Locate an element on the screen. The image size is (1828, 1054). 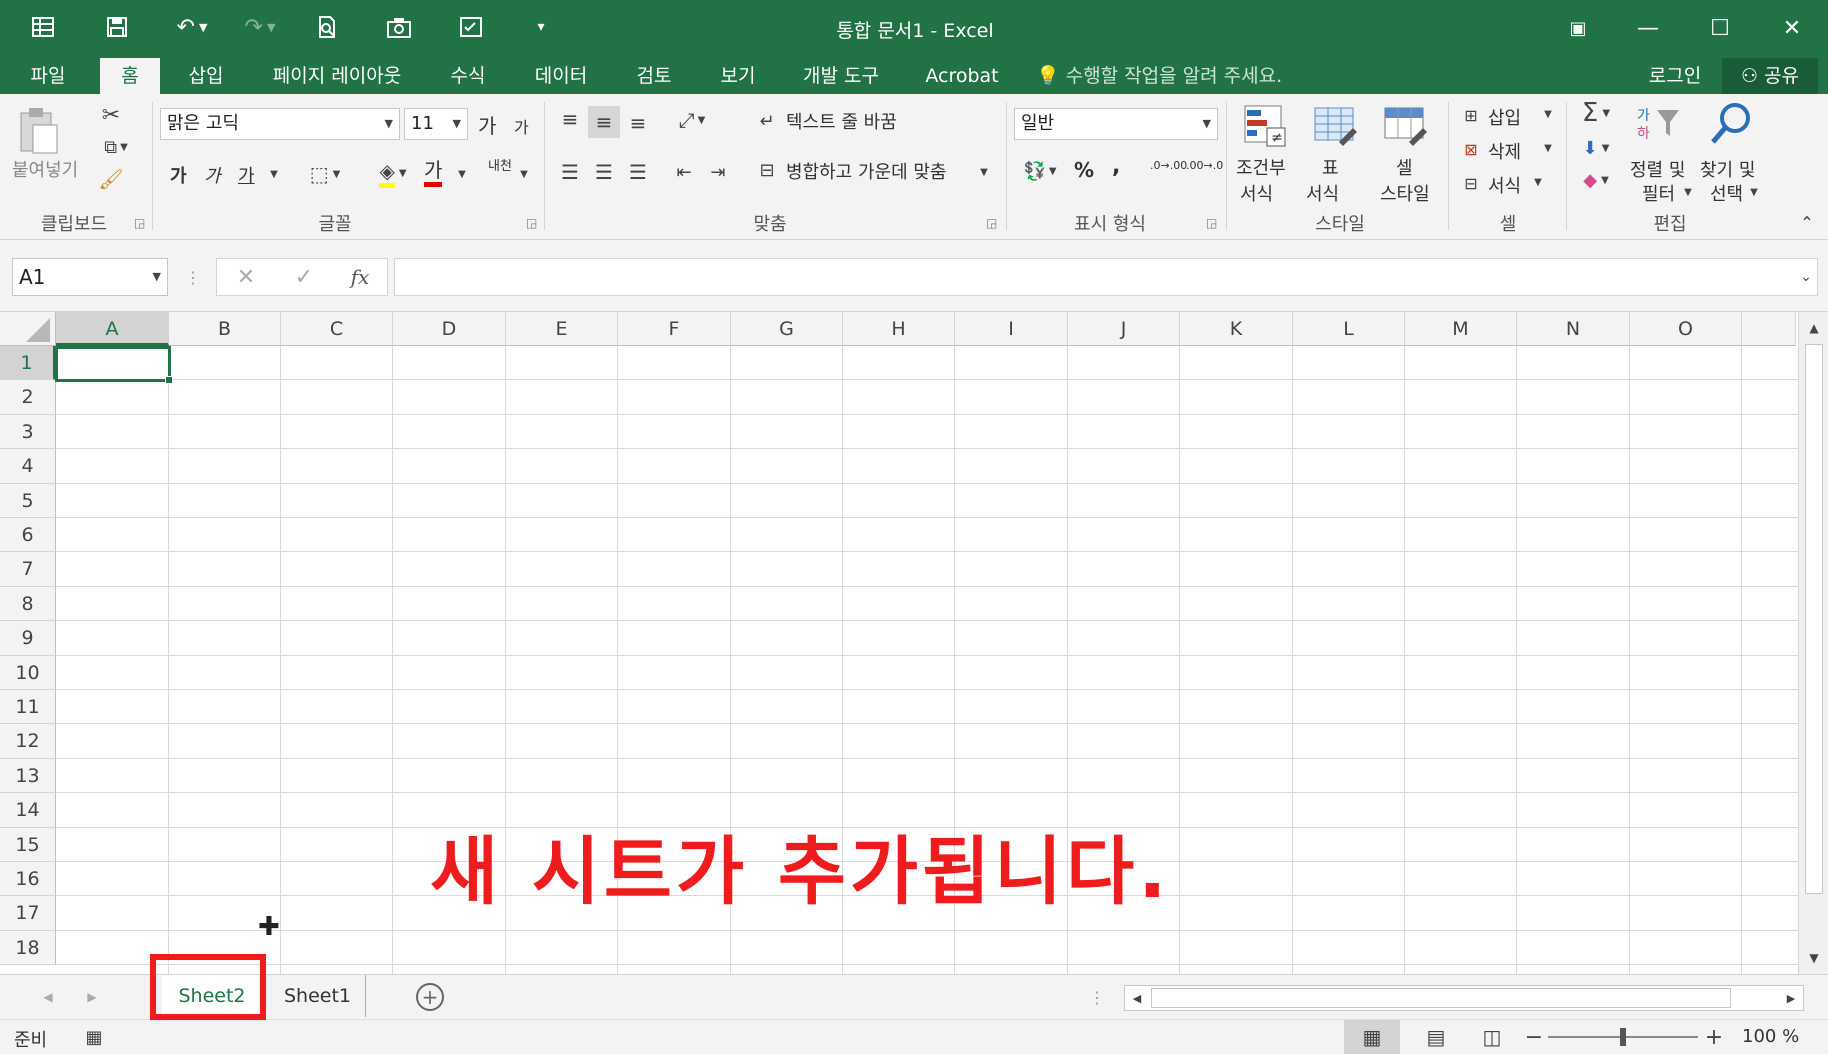
row-header: 4 is located at coordinates (28, 466).